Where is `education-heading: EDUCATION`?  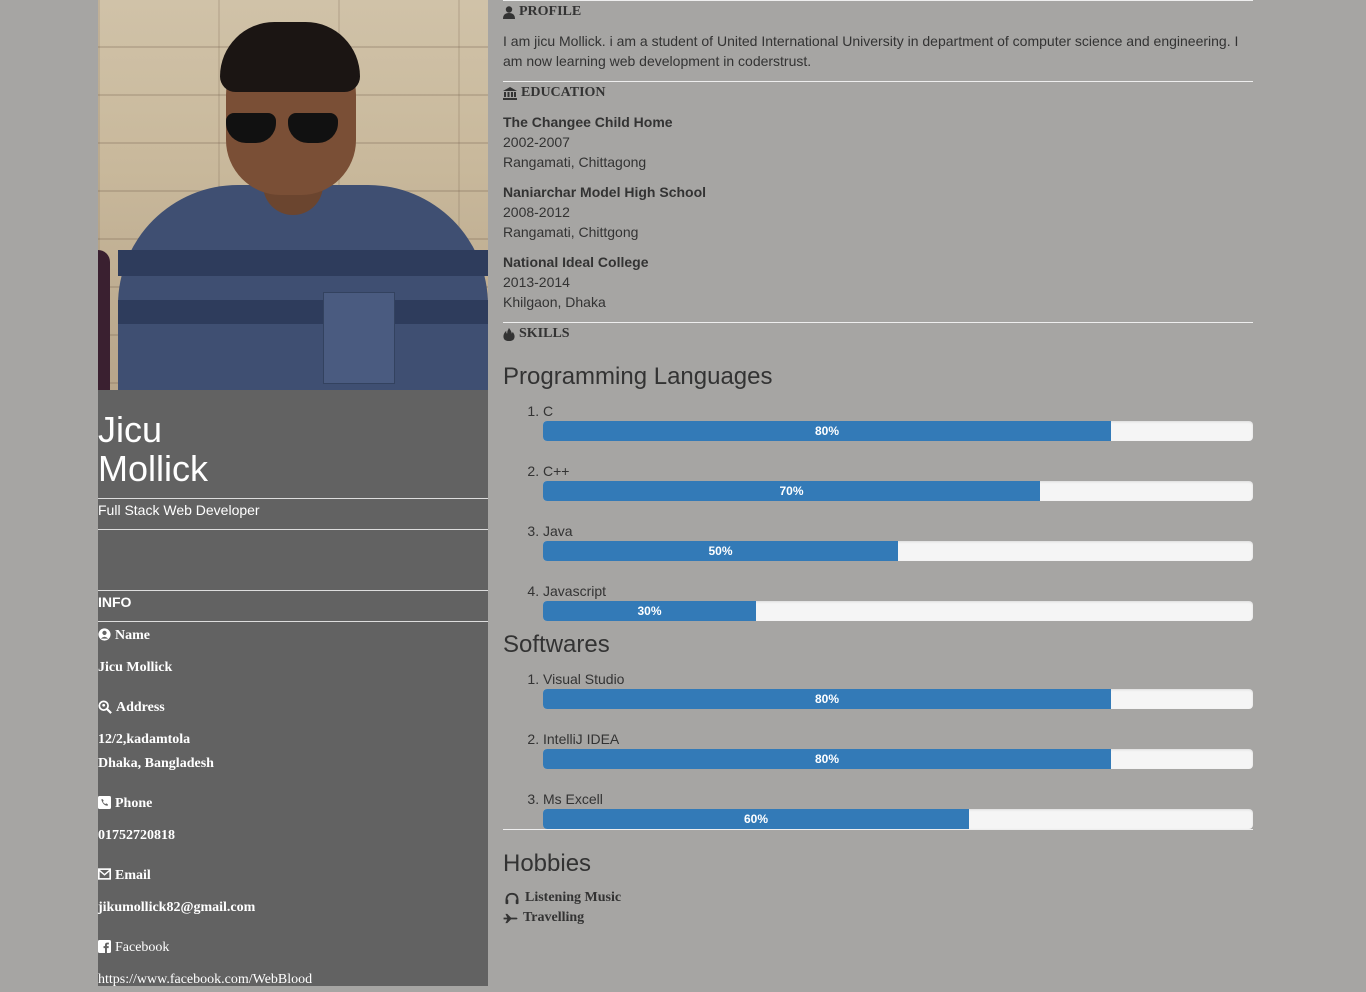
education-heading: EDUCATION is located at coordinates (878, 93).